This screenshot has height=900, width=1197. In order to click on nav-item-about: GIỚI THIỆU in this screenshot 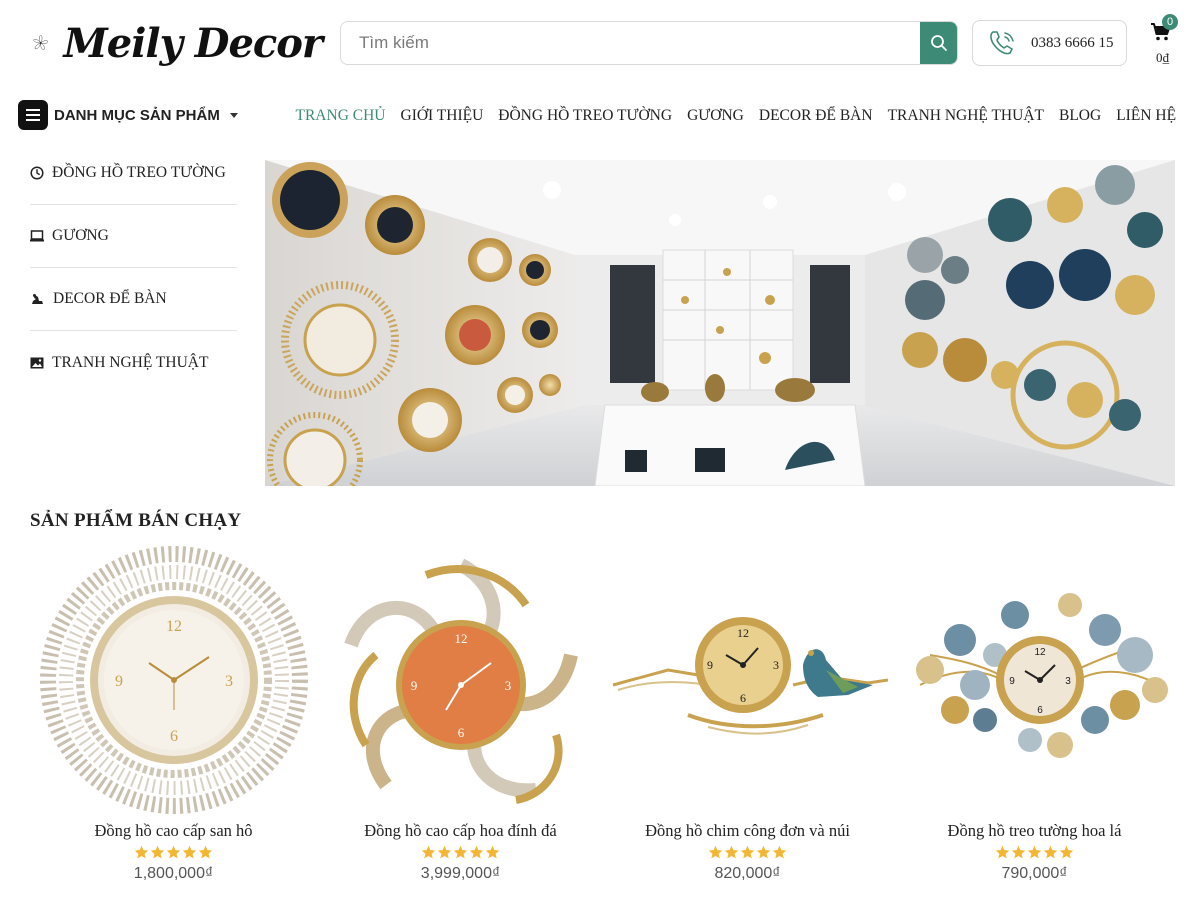, I will do `click(442, 116)`.